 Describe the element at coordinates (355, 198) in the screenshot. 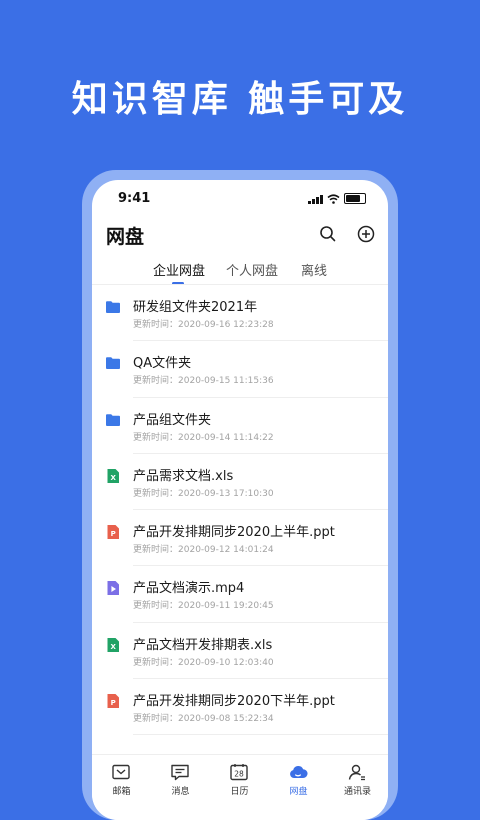

I see `battery-icon` at that location.